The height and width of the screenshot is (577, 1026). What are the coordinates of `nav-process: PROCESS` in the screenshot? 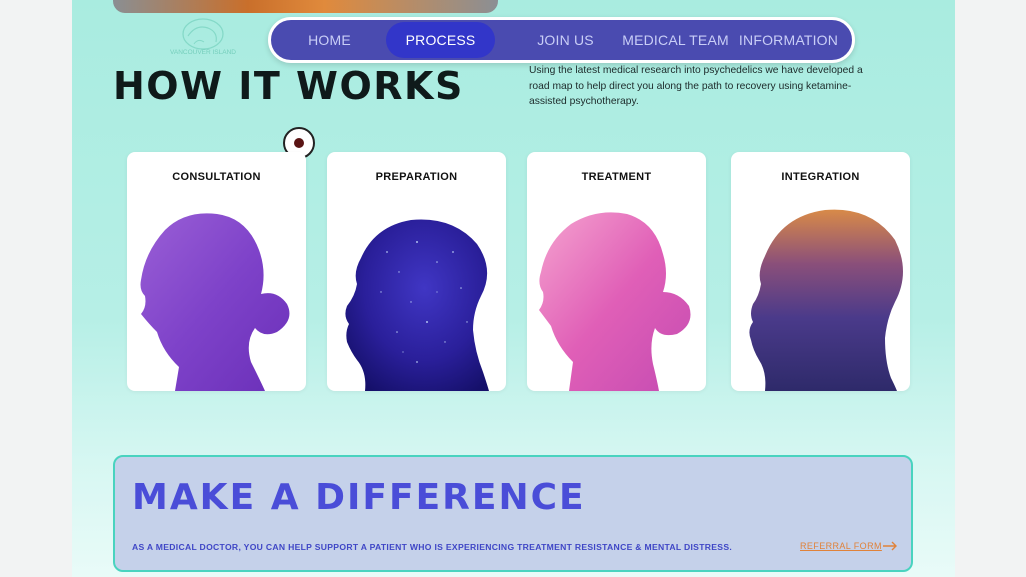 It's located at (441, 40).